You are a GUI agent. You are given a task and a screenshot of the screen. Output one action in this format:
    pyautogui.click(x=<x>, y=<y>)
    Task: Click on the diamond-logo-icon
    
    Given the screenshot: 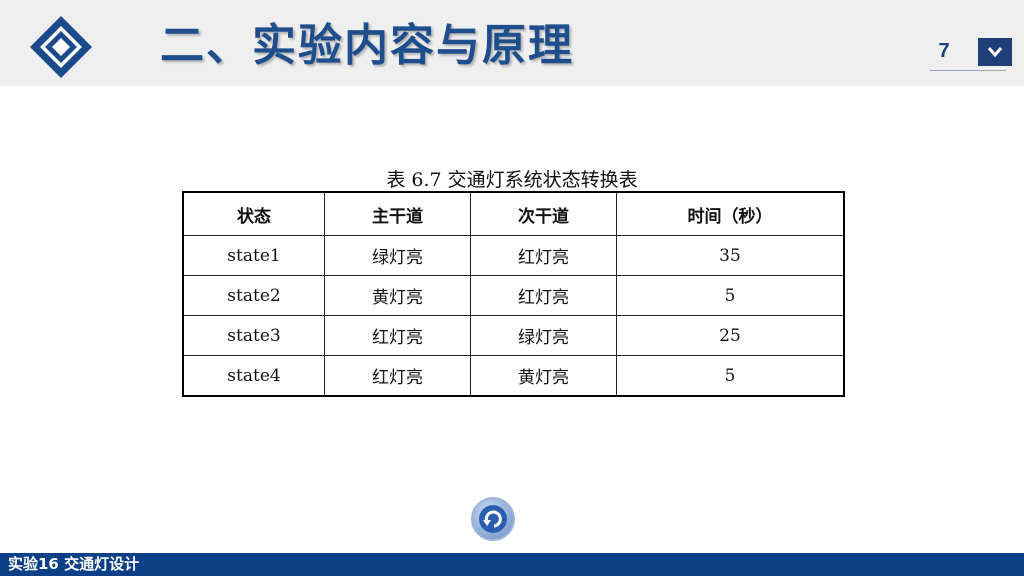 What is the action you would take?
    pyautogui.click(x=61, y=47)
    